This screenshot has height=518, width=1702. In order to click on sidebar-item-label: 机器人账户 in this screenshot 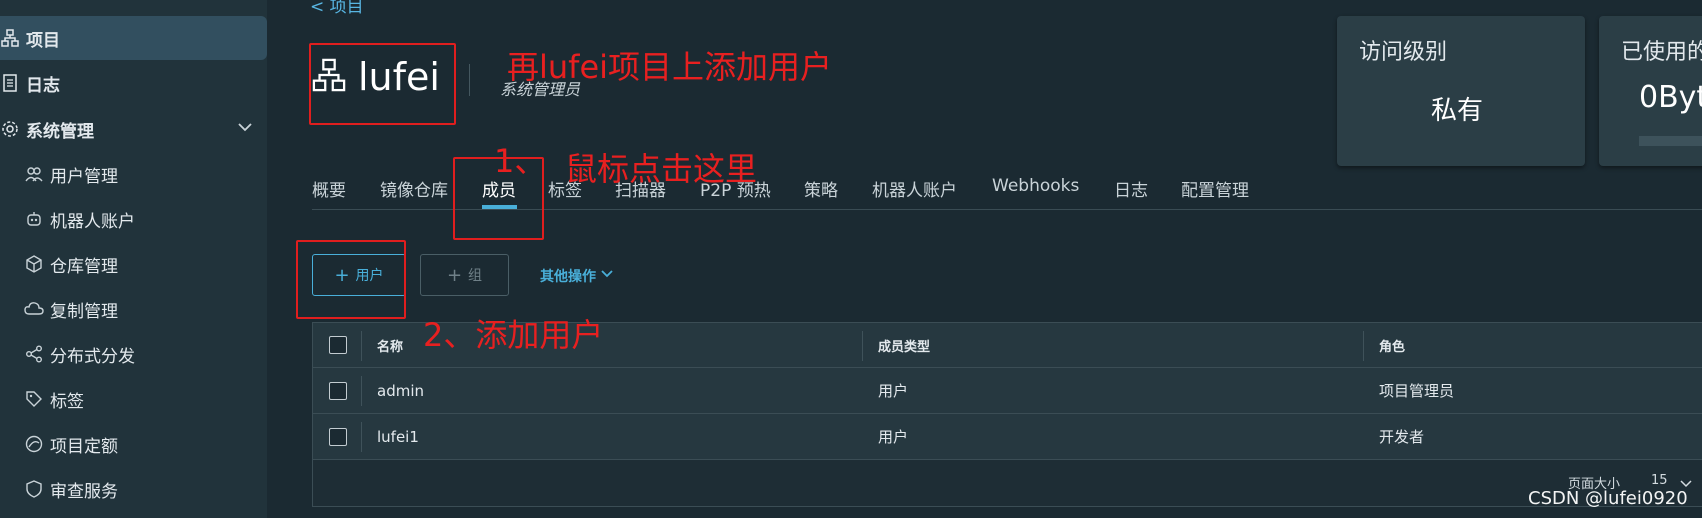, I will do `click(92, 221)`.